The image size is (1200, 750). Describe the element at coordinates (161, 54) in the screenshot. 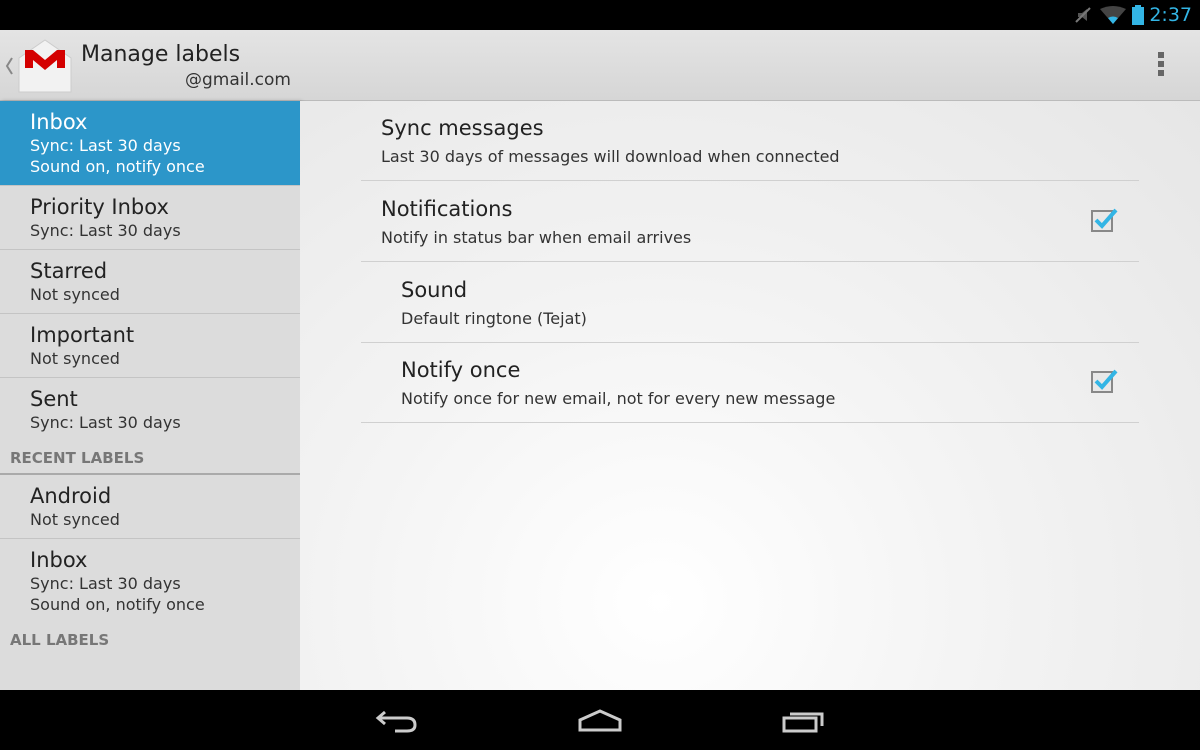

I see `page-title: Manage labels` at that location.